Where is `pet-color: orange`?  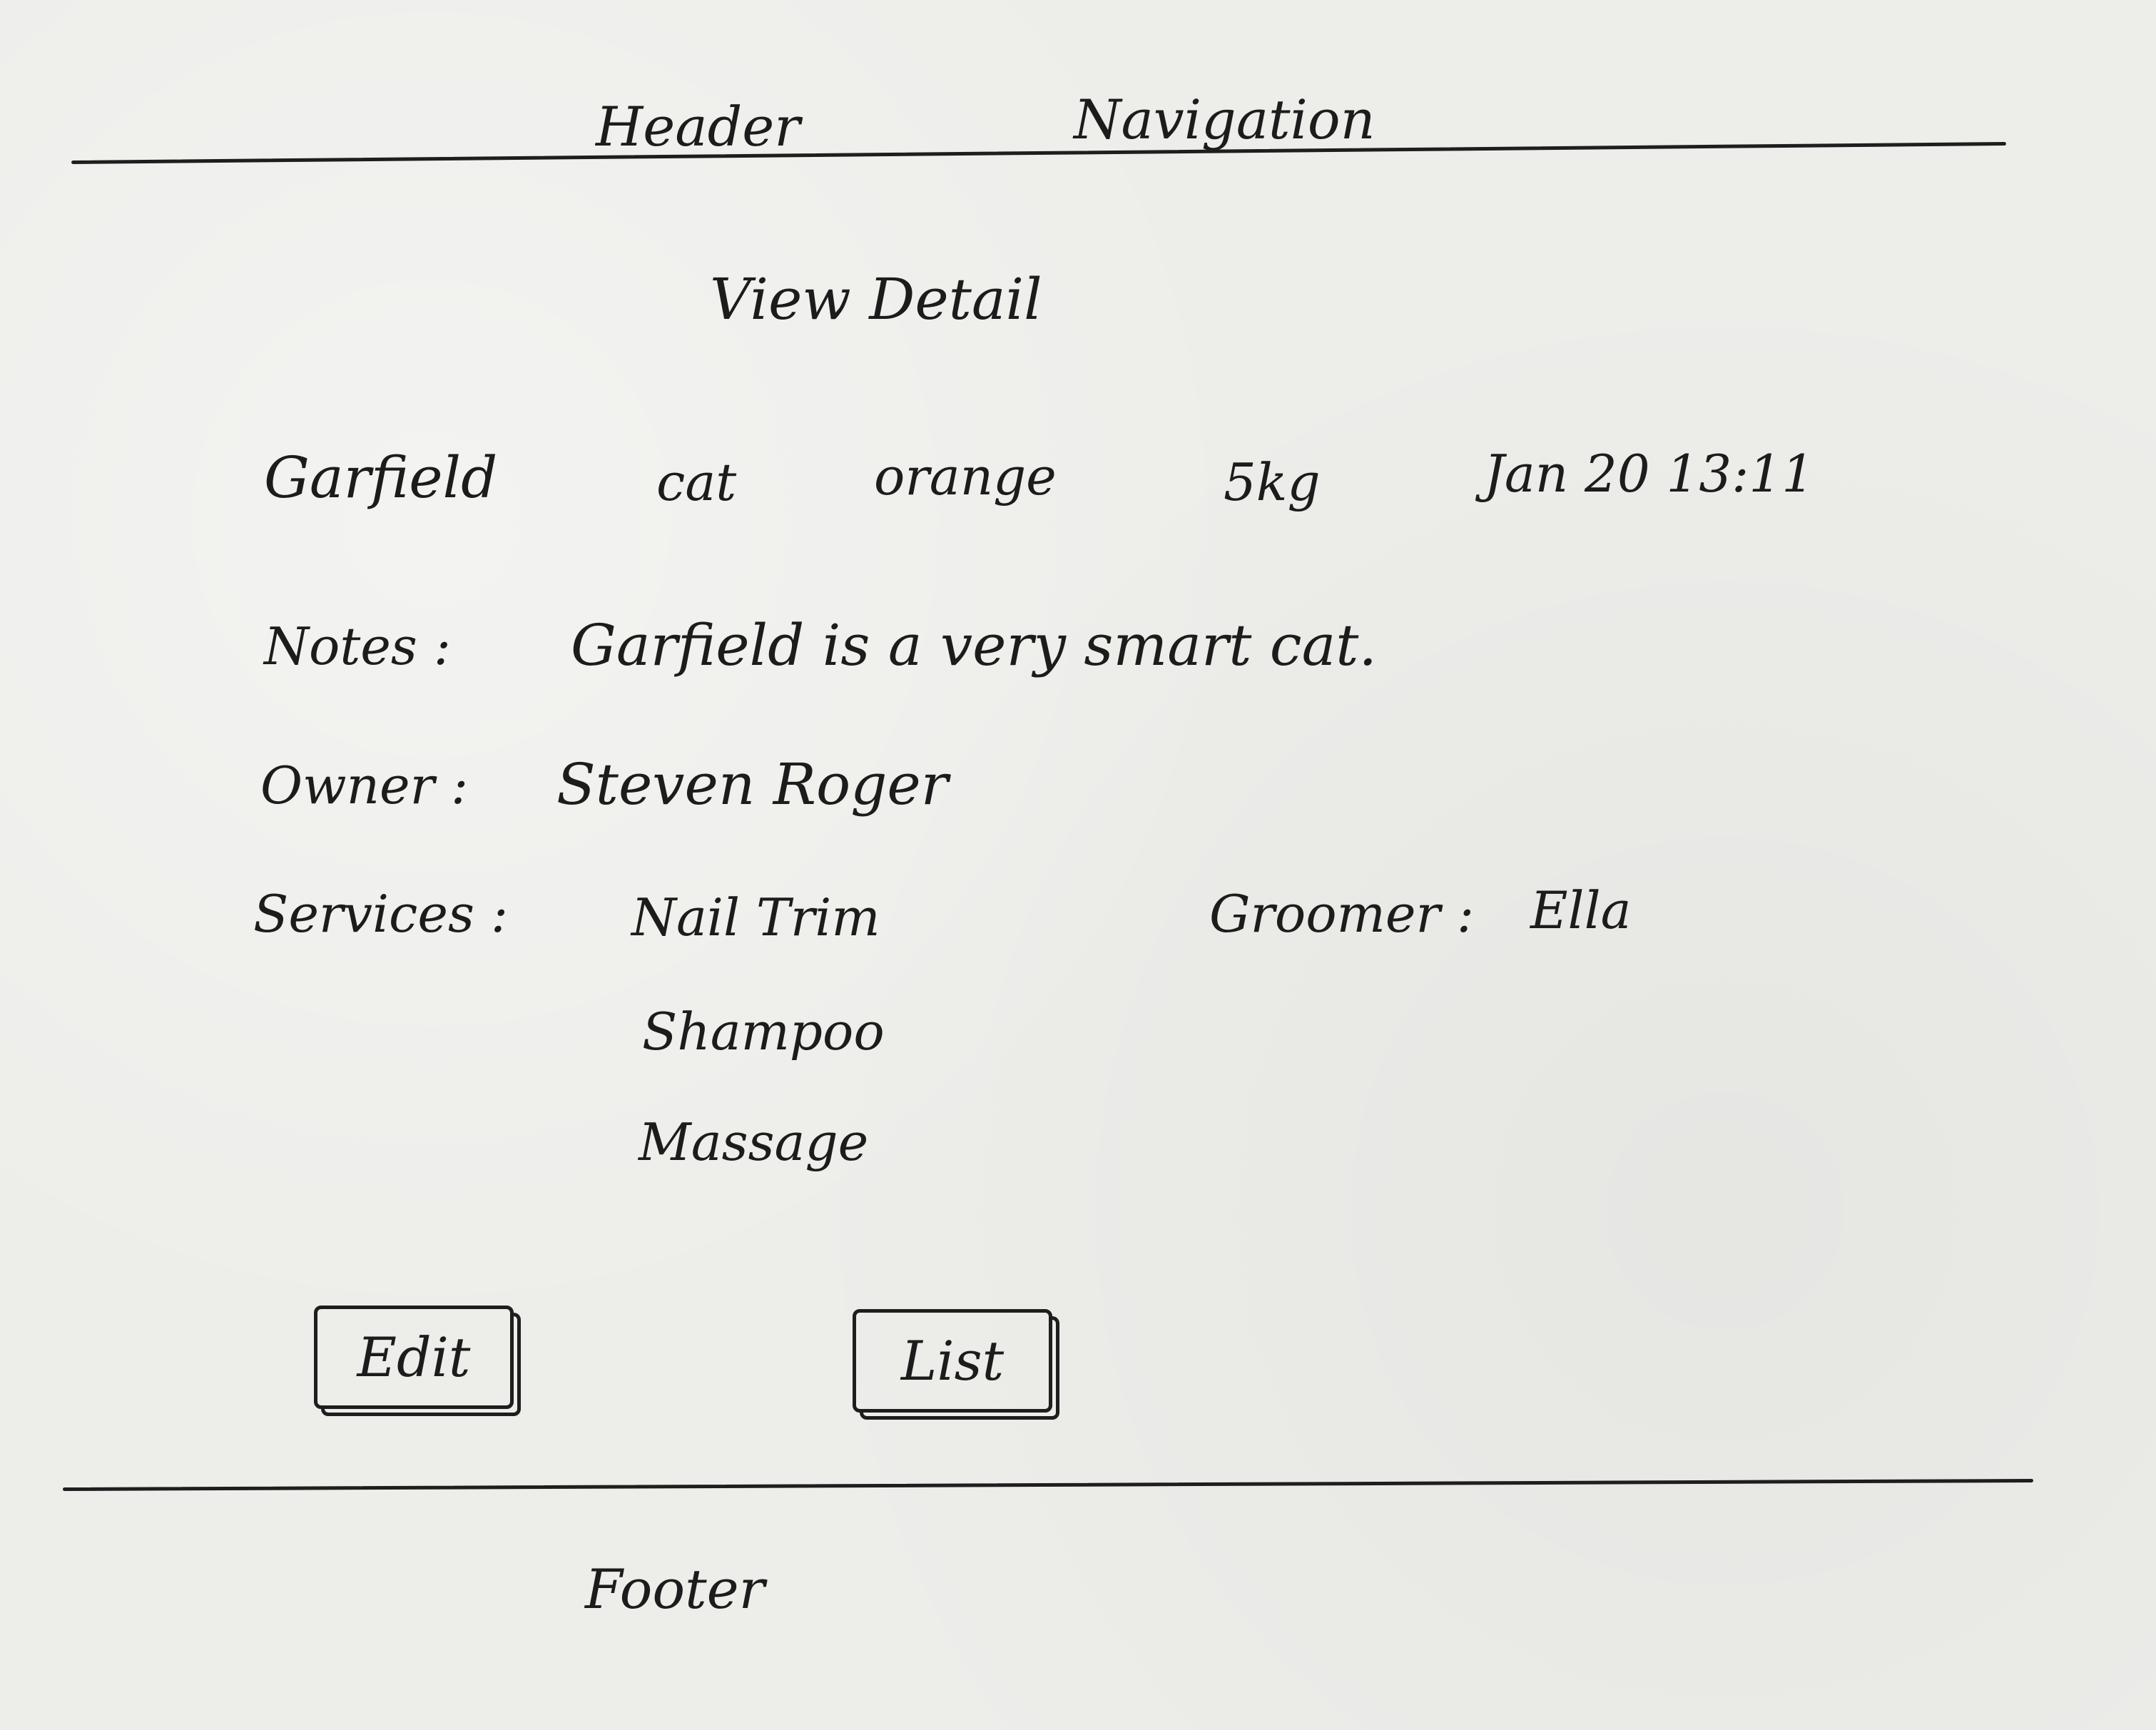 pet-color: orange is located at coordinates (965, 477).